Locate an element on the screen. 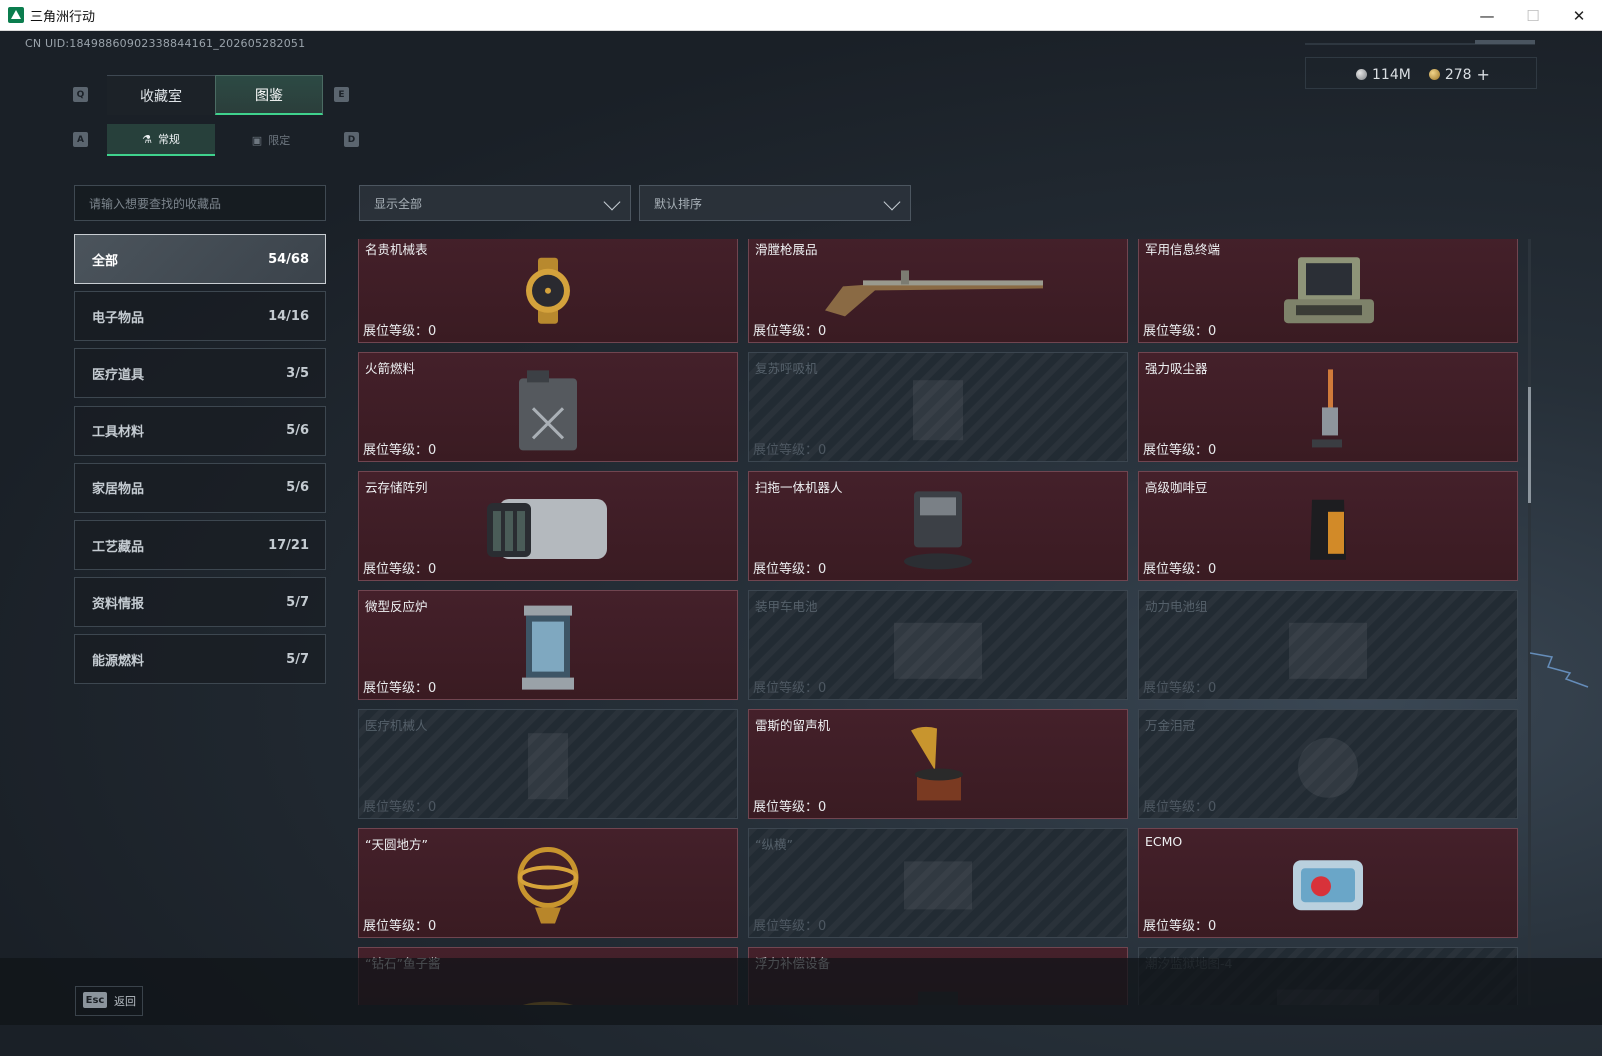 The image size is (1602, 1056). flask-icon: ⚗ is located at coordinates (147, 139).